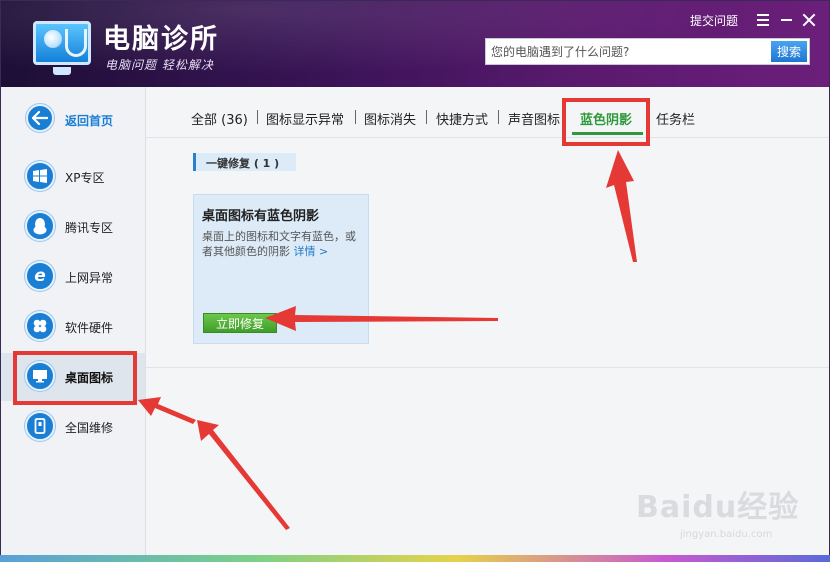 This screenshot has width=830, height=562. I want to click on section-title: 一键修复 ( 1 ), so click(243, 163).